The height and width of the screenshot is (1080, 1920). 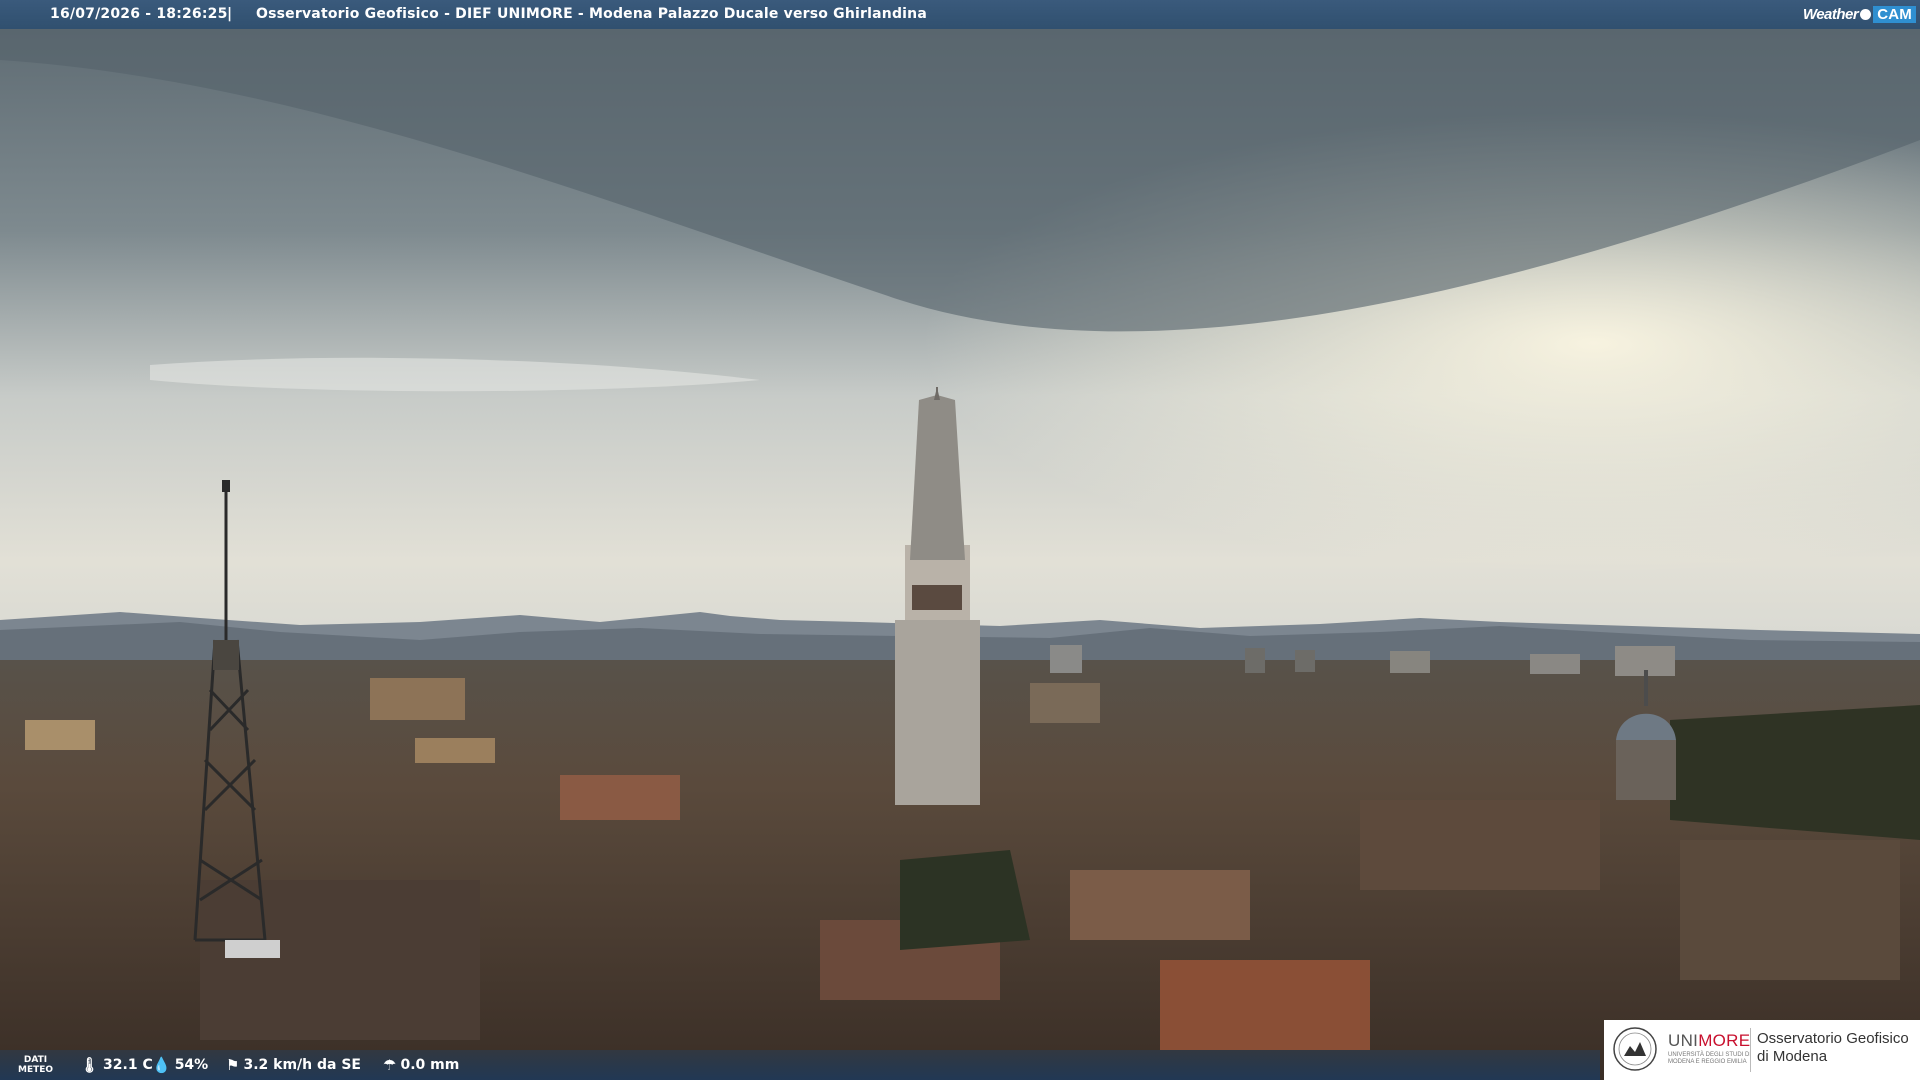 I want to click on observatory-name-line2: di Modena, so click(x=1792, y=1056).